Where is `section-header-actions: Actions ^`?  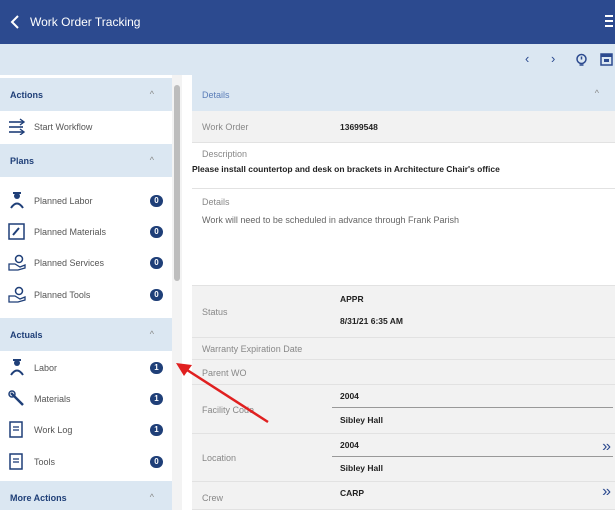 section-header-actions: Actions ^ is located at coordinates (86, 94).